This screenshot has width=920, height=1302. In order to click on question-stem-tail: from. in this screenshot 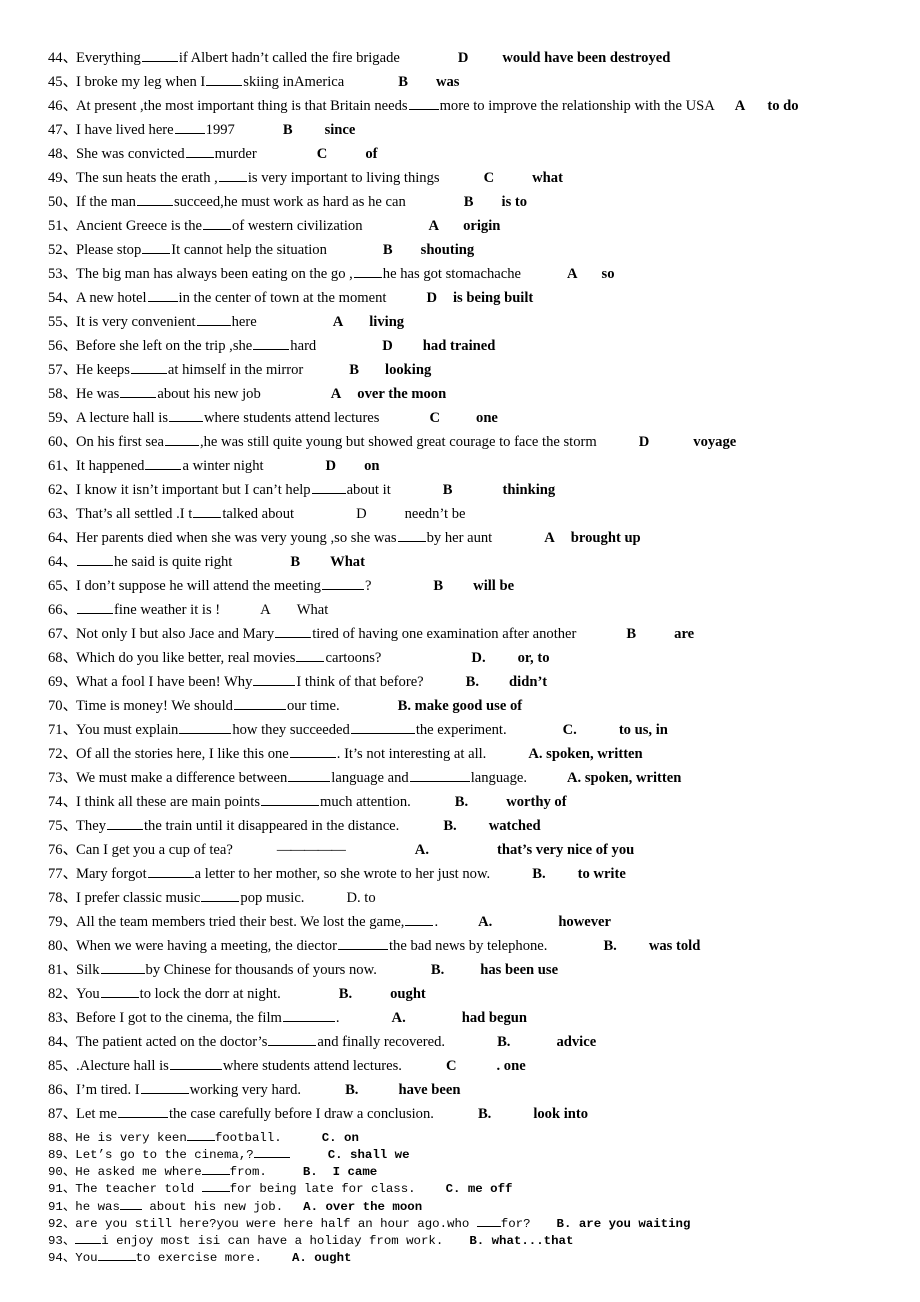, I will do `click(248, 1172)`.